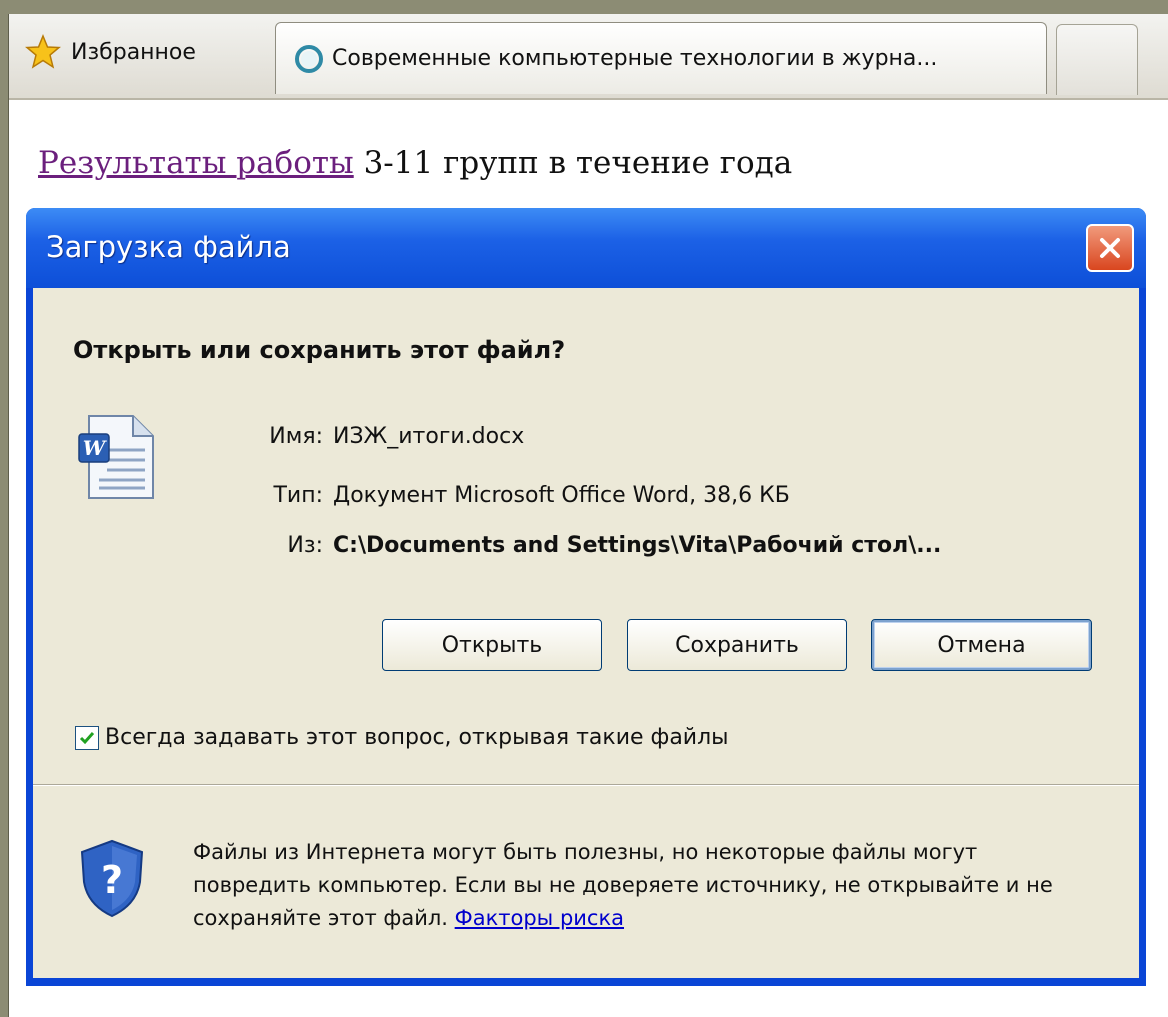  What do you see at coordinates (737, 645) in the screenshot?
I see `save-button: Сохранить` at bounding box center [737, 645].